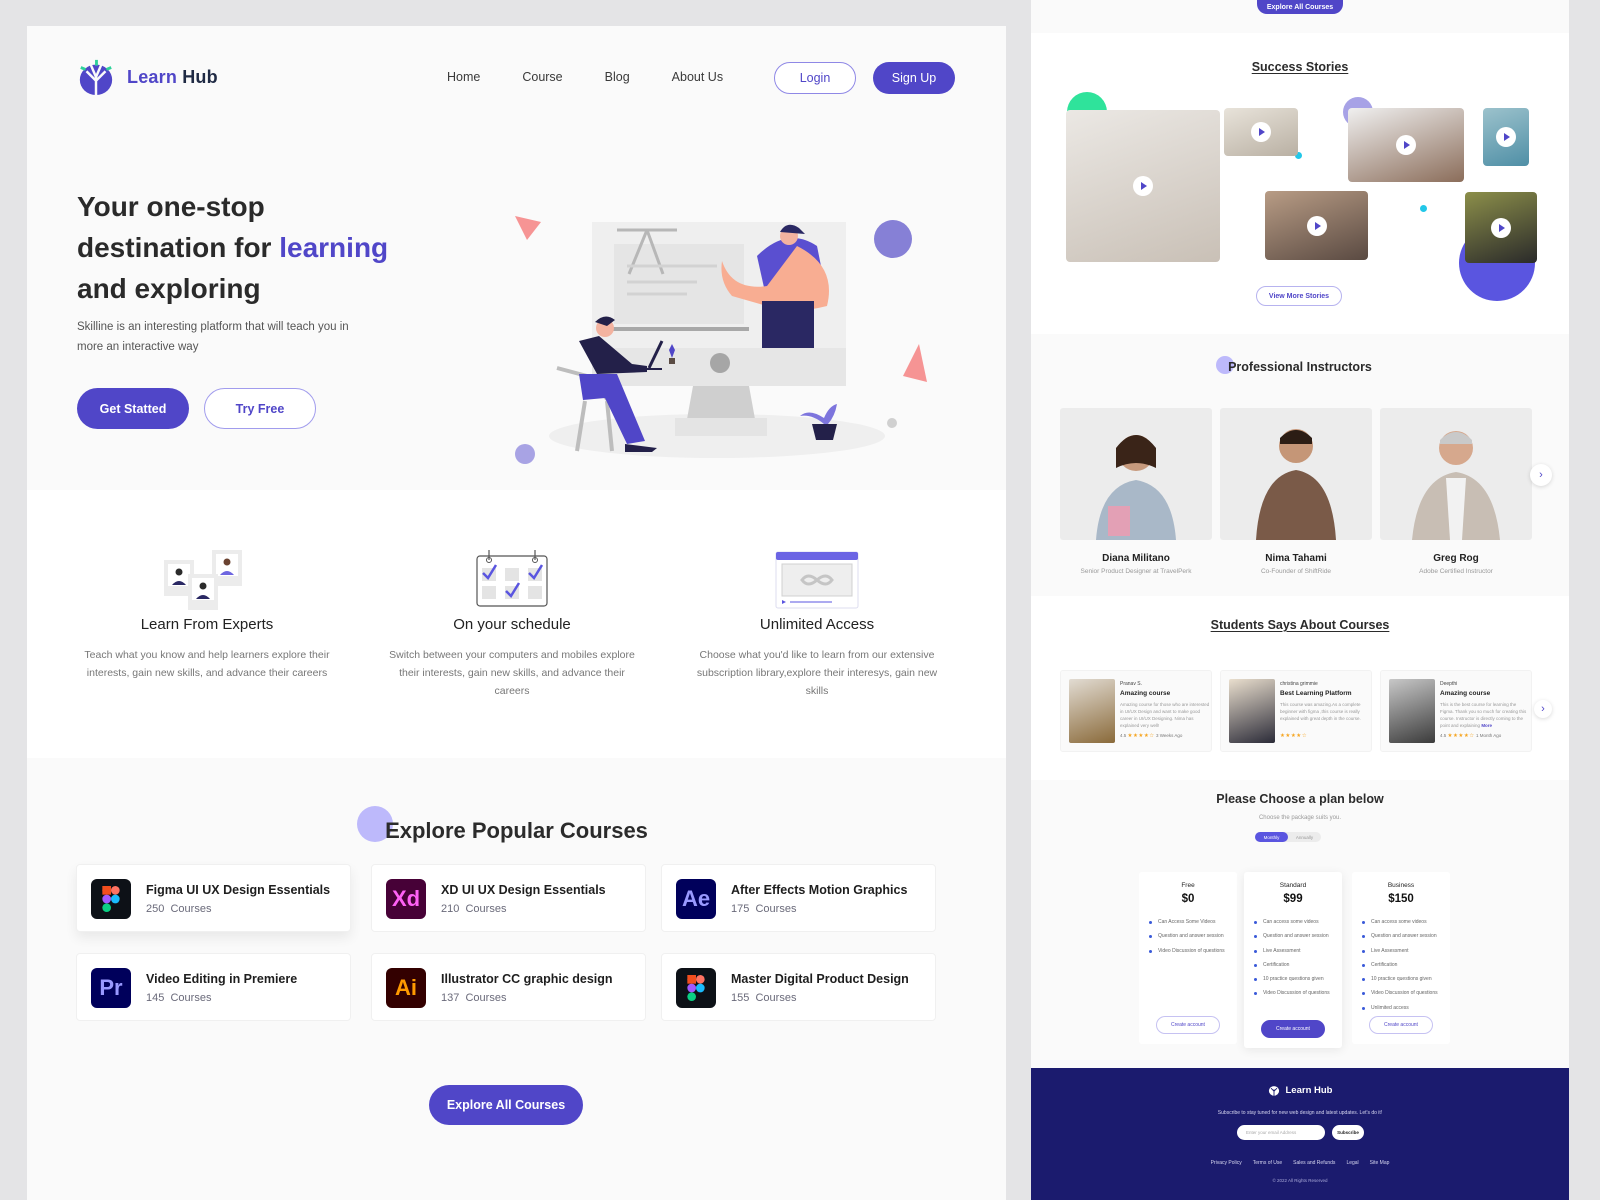 The width and height of the screenshot is (1600, 1200). I want to click on footer-link-sales-refunds: Sales and Refunds, so click(1314, 1163).